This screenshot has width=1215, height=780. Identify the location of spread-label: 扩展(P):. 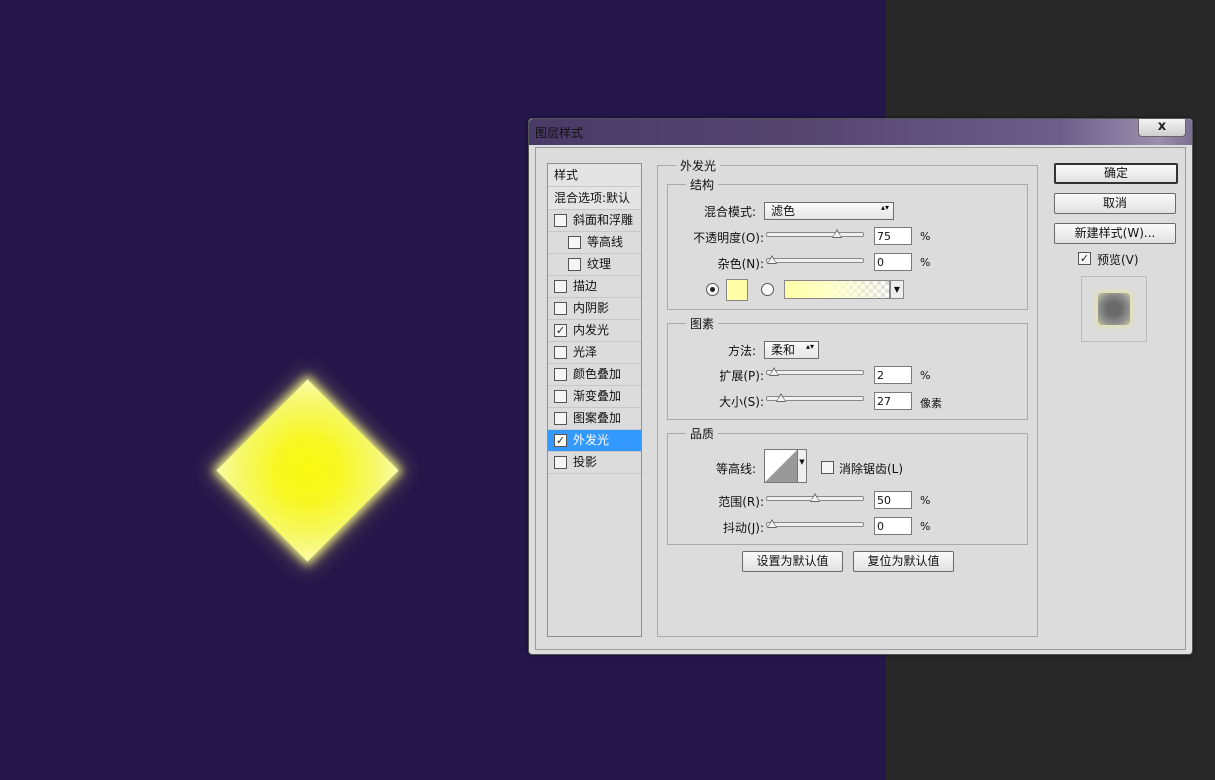
(741, 376).